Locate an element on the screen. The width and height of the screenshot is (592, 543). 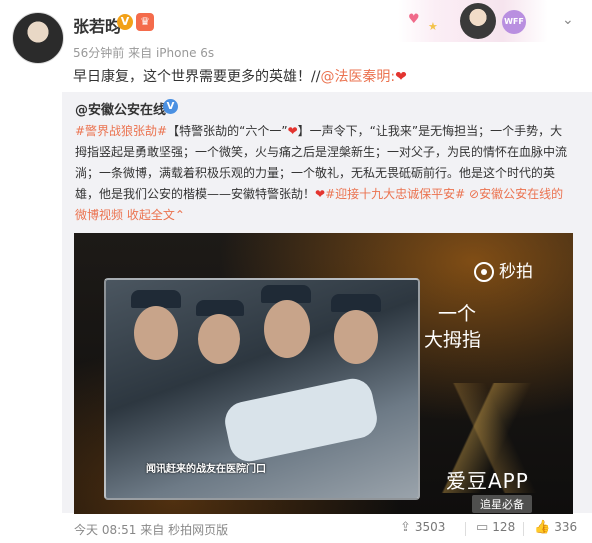
comment-icon: ▭ is located at coordinates (482, 527).